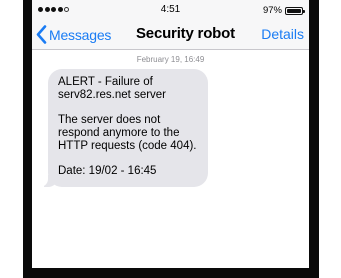  Describe the element at coordinates (282, 34) in the screenshot. I see `details-button: Details` at that location.